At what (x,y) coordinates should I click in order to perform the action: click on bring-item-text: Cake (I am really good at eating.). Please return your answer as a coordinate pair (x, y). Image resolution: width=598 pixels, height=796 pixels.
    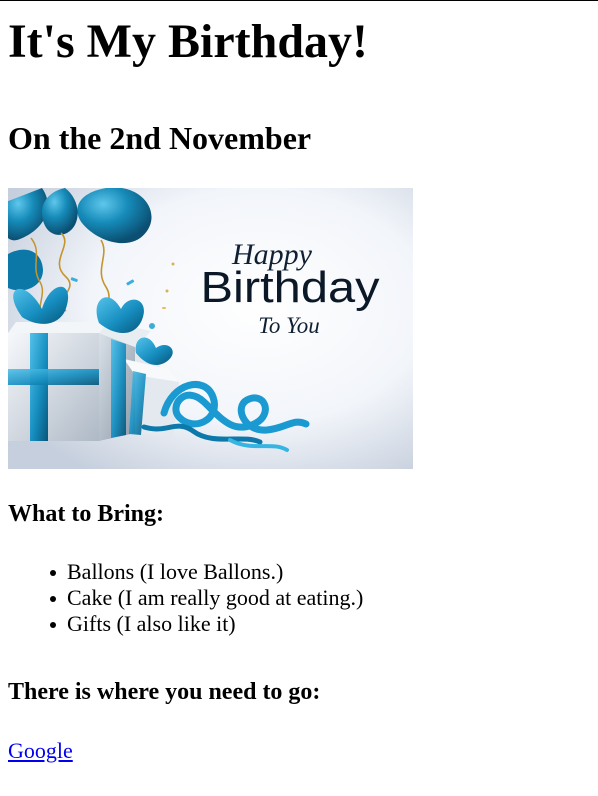
    Looking at the image, I should click on (215, 597).